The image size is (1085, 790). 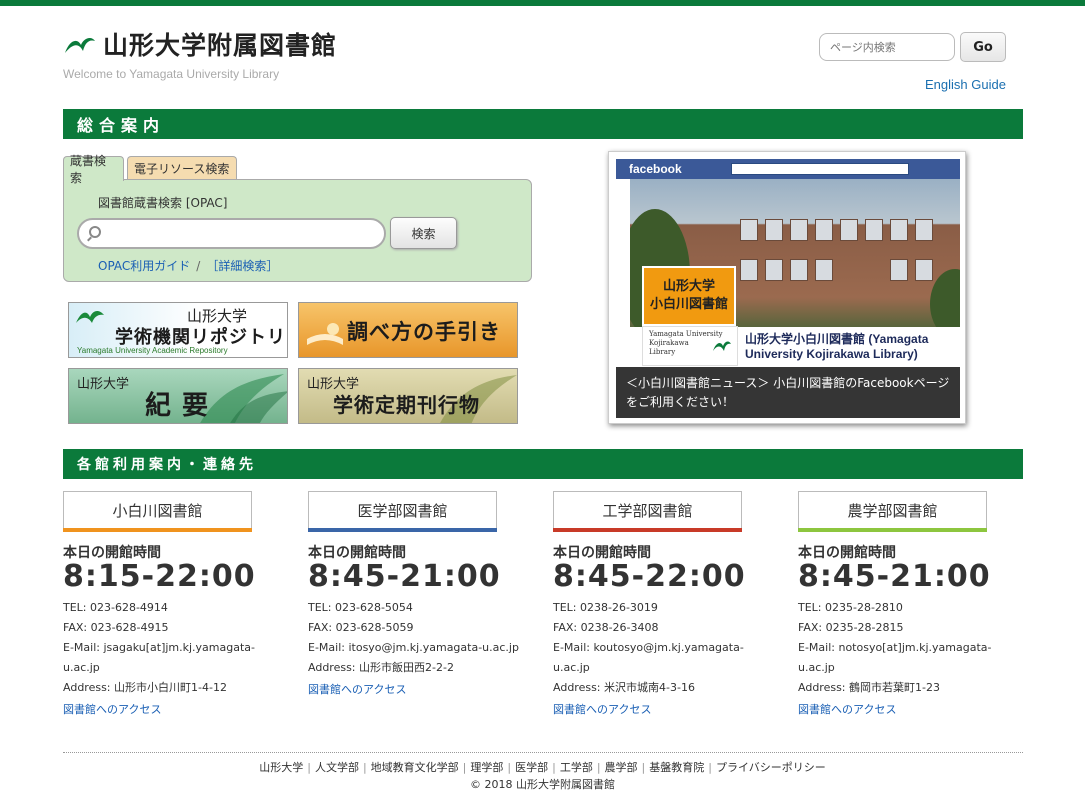 What do you see at coordinates (606, 627) in the screenshot?
I see `branch-fax: FAX: 0238-26-3408` at bounding box center [606, 627].